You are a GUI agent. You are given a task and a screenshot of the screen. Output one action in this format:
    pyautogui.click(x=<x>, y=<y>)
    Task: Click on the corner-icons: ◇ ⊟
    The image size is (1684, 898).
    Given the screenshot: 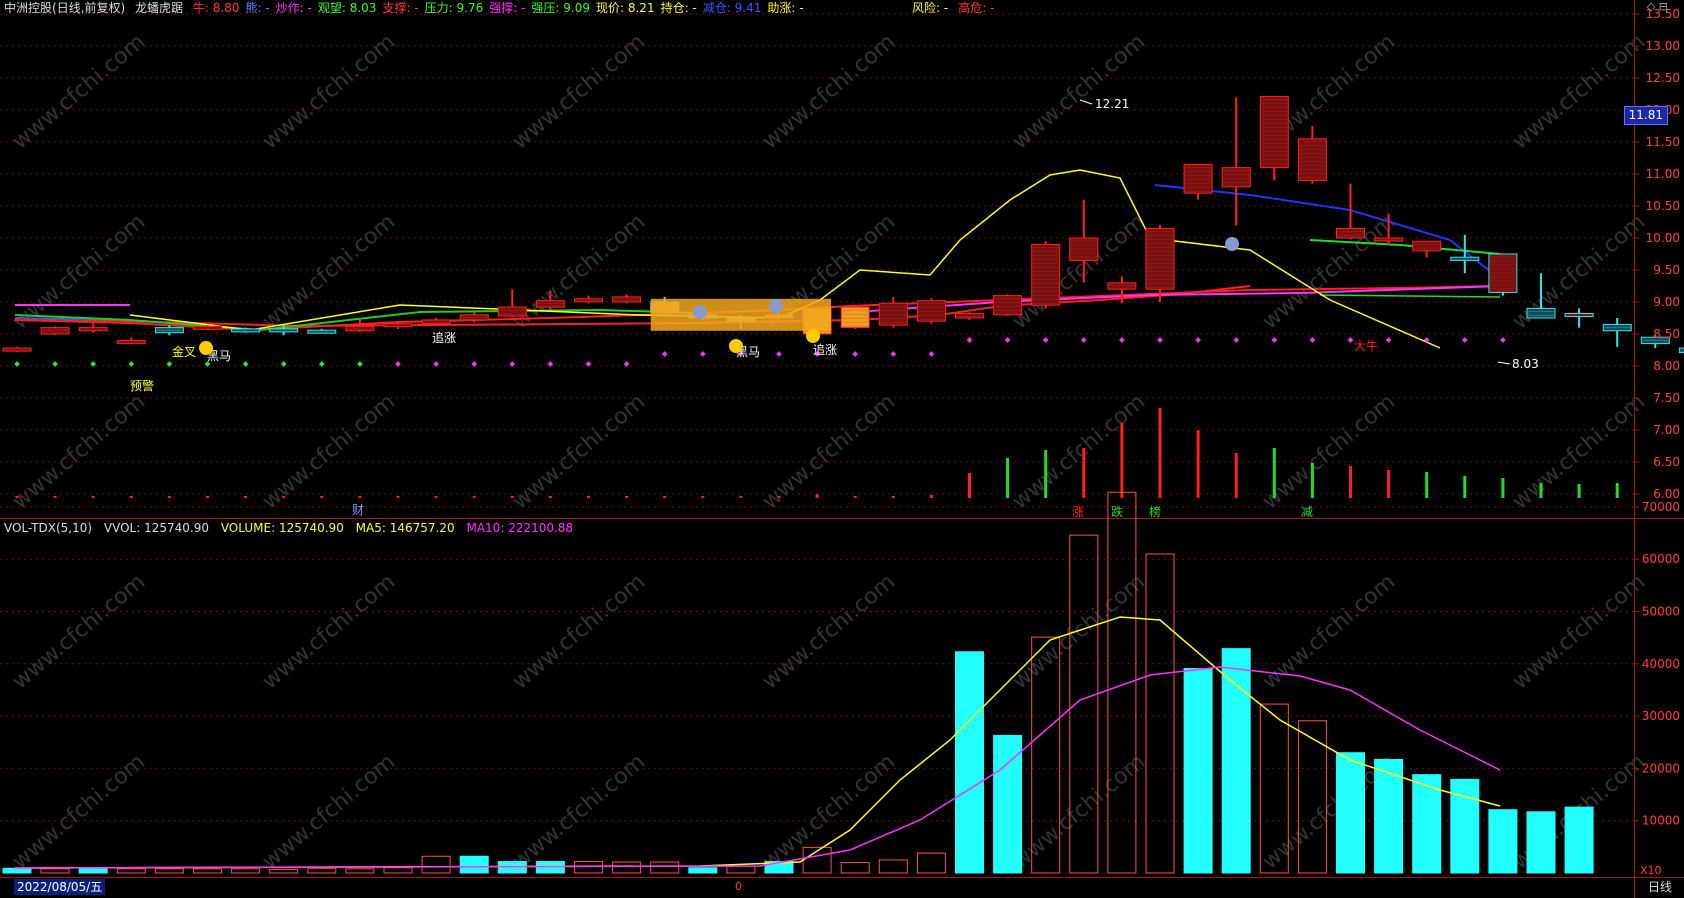 What is the action you would take?
    pyautogui.click(x=1657, y=6)
    